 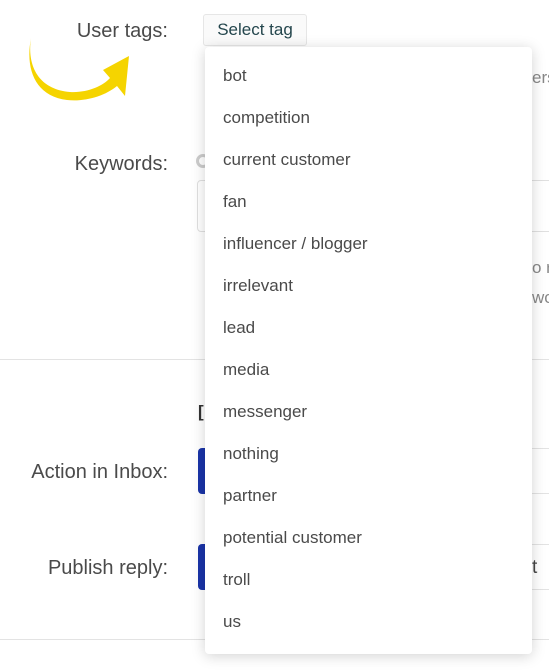 What do you see at coordinates (201, 411) in the screenshot?
I see `section-header-fragment: [` at bounding box center [201, 411].